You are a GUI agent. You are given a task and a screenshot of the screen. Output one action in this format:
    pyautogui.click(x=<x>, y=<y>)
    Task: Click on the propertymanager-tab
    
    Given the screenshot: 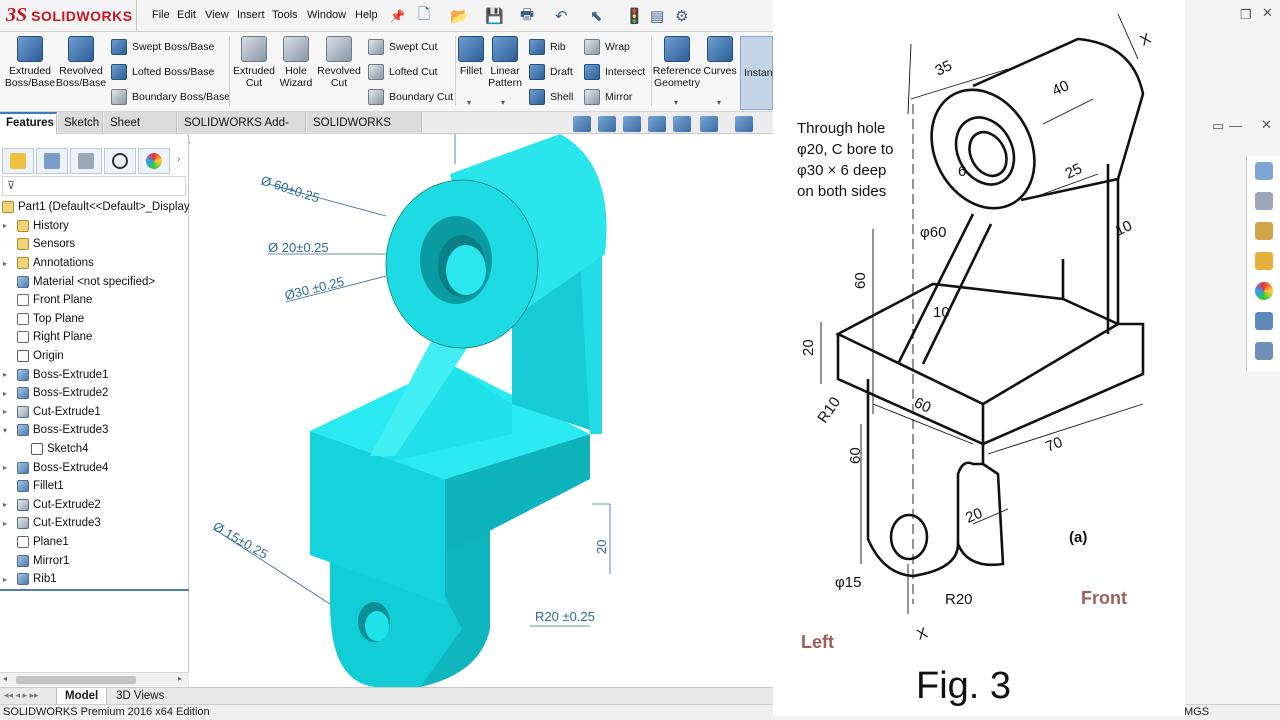 What is the action you would take?
    pyautogui.click(x=52, y=161)
    